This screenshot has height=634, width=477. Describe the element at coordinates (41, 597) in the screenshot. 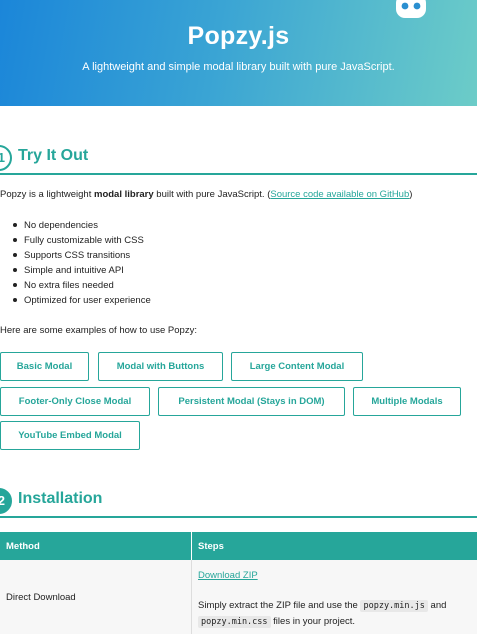

I see `method-cell: Direct Download` at that location.